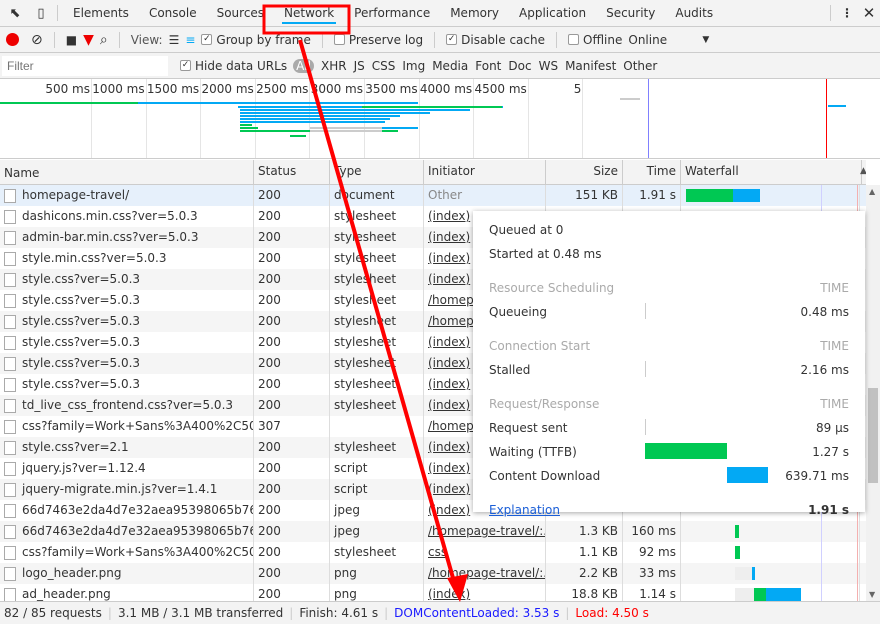 This screenshot has width=880, height=624. I want to click on close-icon: ✕, so click(869, 13).